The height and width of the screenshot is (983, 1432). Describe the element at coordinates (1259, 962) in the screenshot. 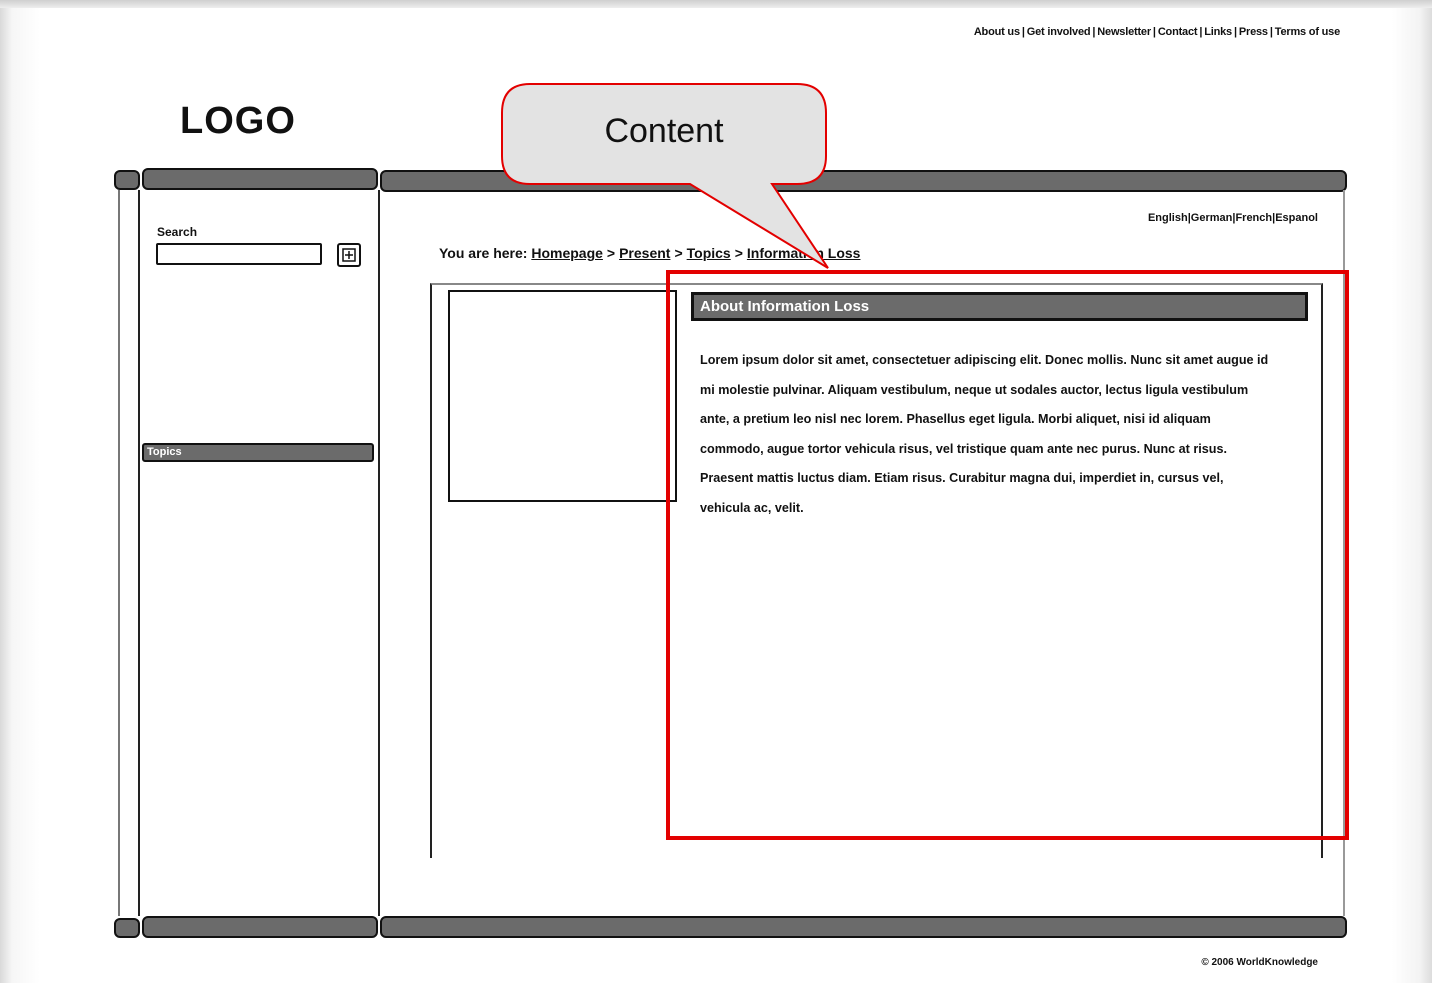

I see `copyright: © 2006 WorldKnowledge` at that location.